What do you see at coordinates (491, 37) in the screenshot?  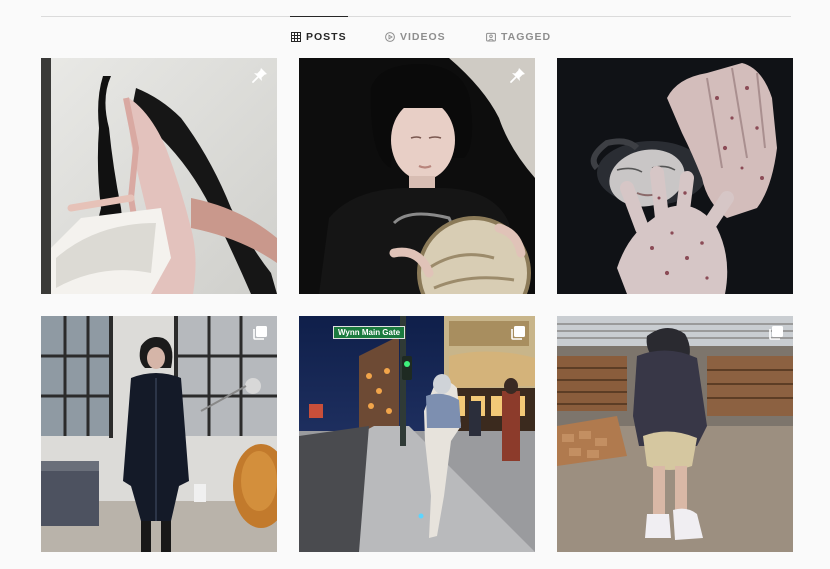 I see `tagged-icon` at bounding box center [491, 37].